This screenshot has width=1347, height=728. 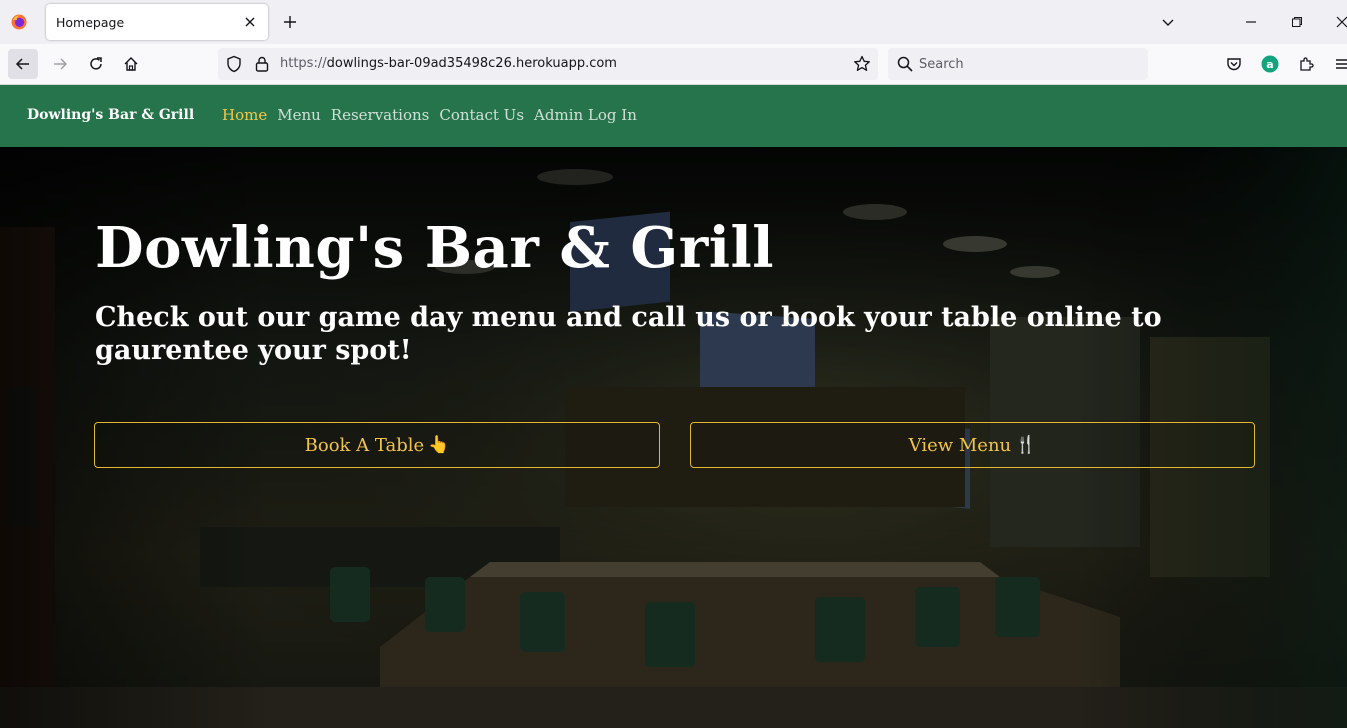 What do you see at coordinates (1168, 22) in the screenshot?
I see `chevron-down-icon` at bounding box center [1168, 22].